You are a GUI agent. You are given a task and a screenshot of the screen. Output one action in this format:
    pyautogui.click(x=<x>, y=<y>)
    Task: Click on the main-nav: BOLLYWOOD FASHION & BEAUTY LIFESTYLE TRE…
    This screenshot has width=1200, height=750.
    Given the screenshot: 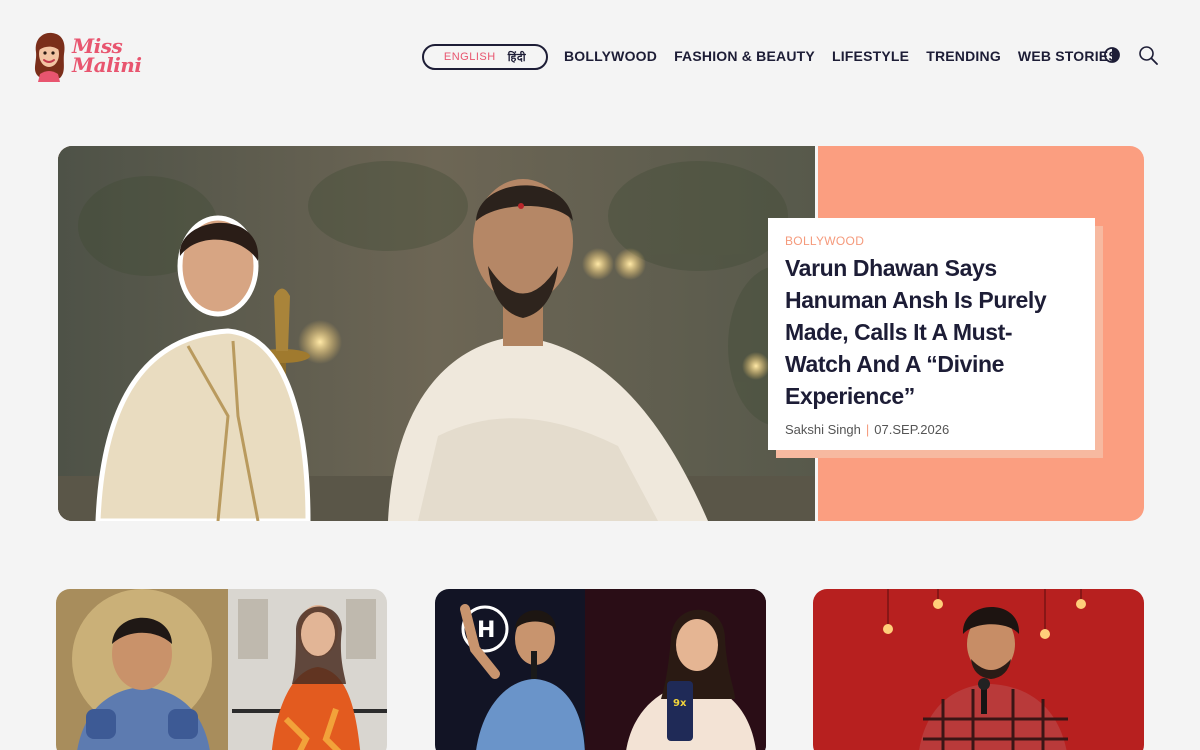 What is the action you would take?
    pyautogui.click(x=841, y=56)
    